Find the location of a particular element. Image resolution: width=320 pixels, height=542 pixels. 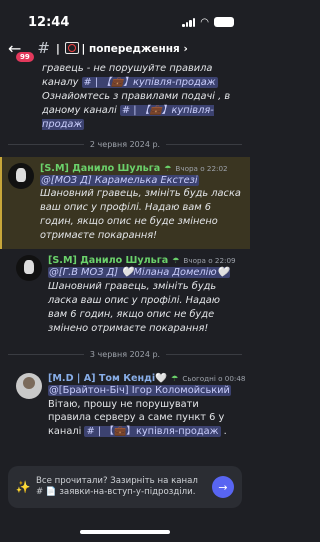

user-mention: @[Г.В МОЗ Д] 🤍Мілана Домелію🤍 is located at coordinates (139, 273).